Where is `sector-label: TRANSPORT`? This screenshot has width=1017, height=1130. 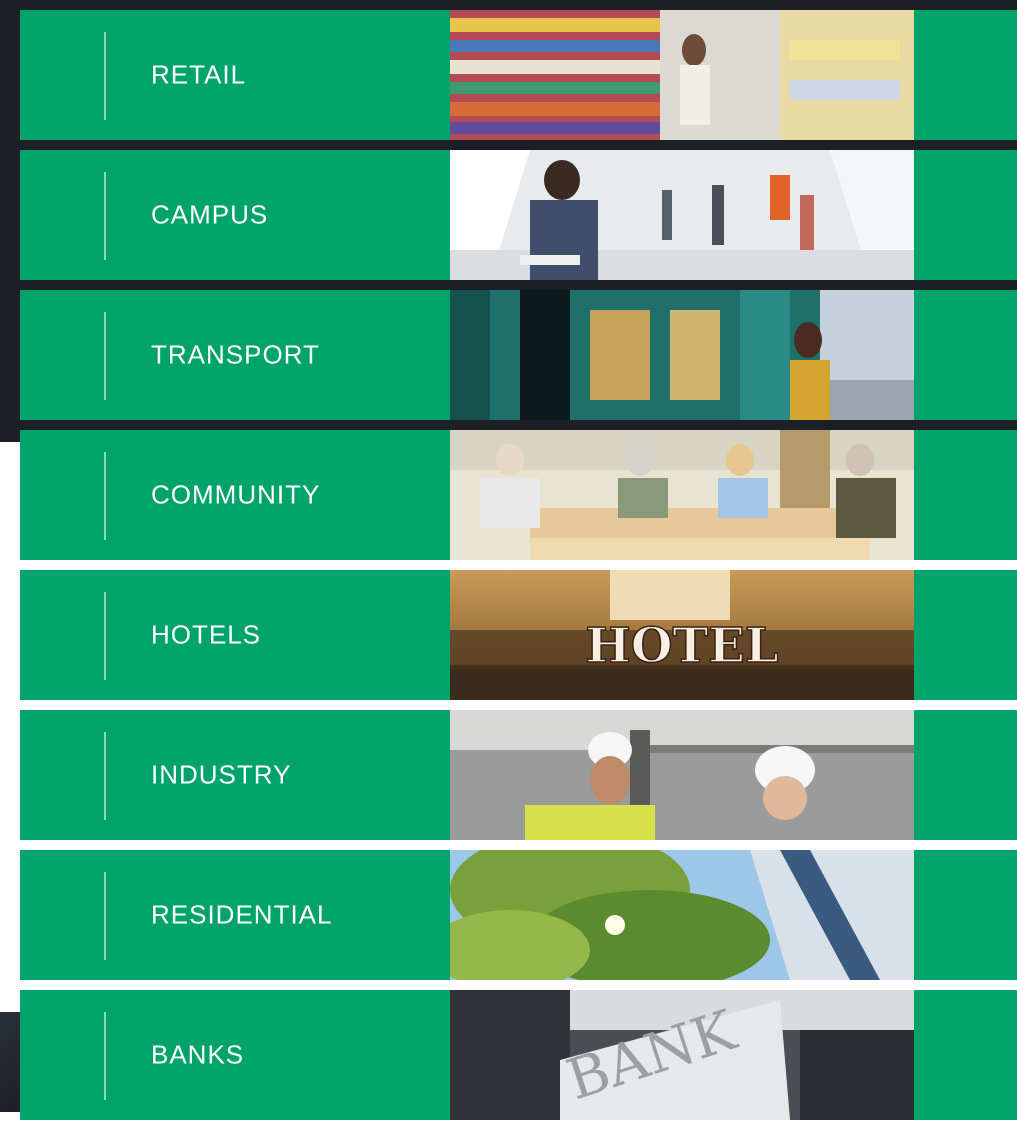 sector-label: TRANSPORT is located at coordinates (235, 354).